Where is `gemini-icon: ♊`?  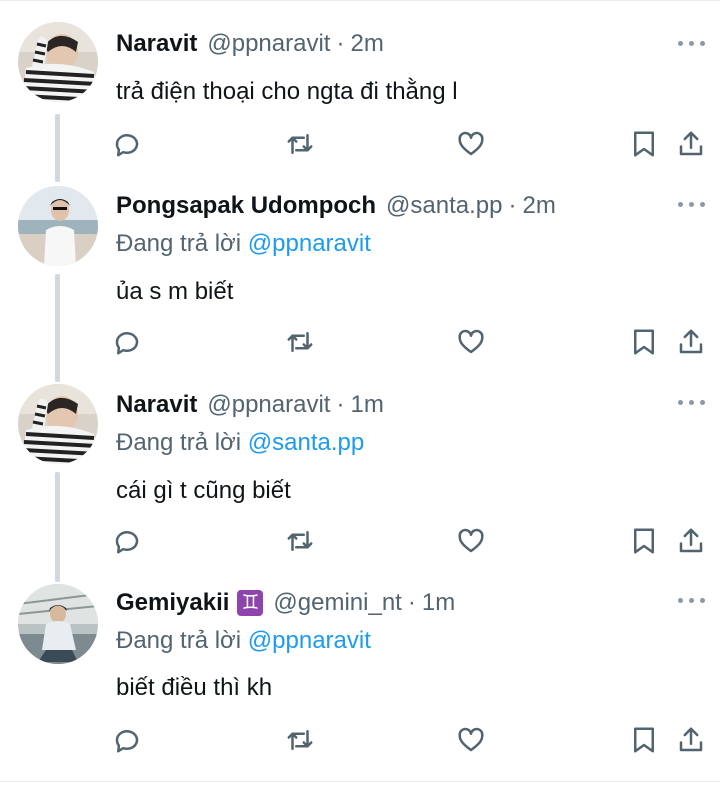 gemini-icon: ♊ is located at coordinates (250, 603).